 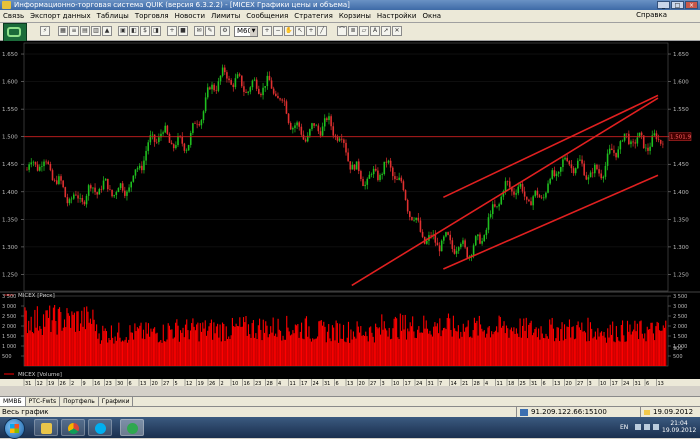 I want to click on language-indicator: EN, so click(x=624, y=427).